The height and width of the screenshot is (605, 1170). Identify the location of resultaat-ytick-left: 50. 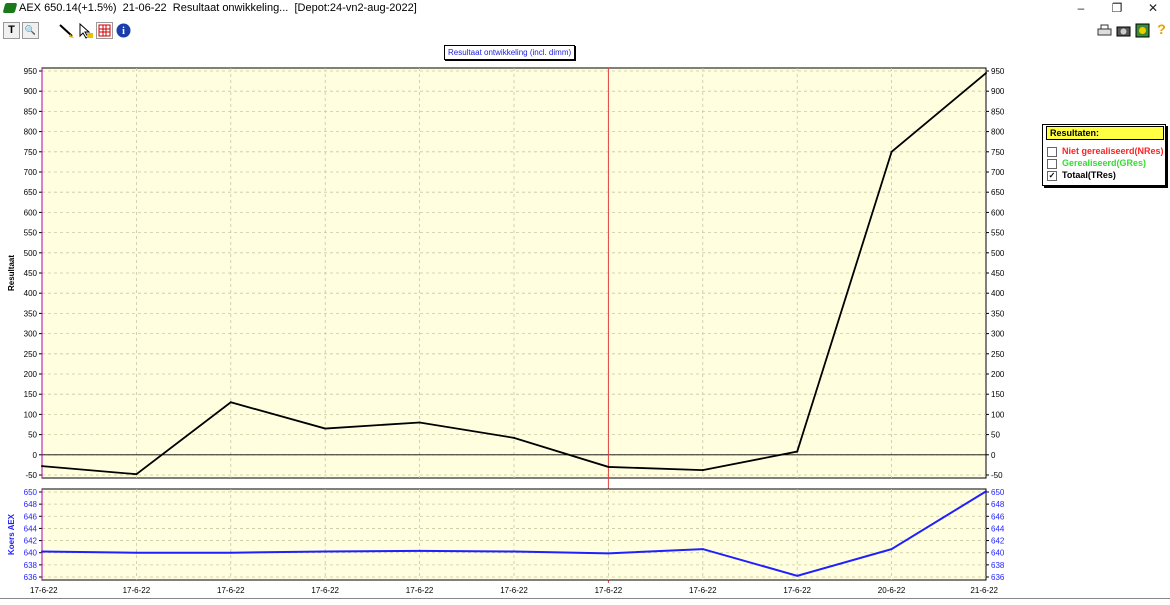
(32, 435).